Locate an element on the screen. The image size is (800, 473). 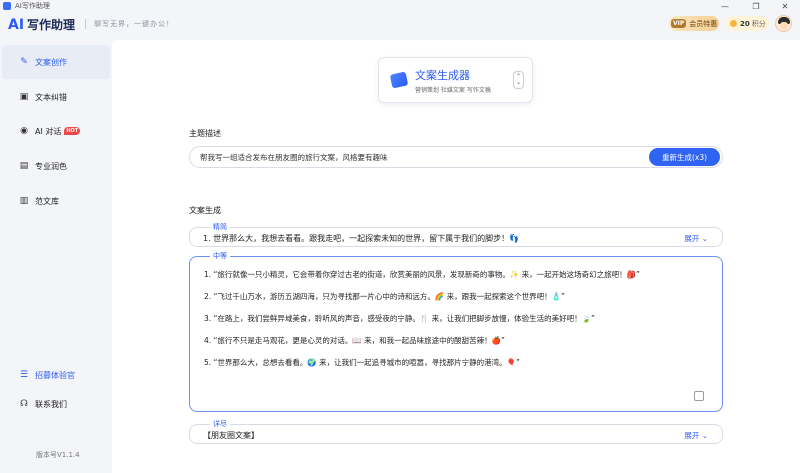
copy-icon is located at coordinates (699, 396).